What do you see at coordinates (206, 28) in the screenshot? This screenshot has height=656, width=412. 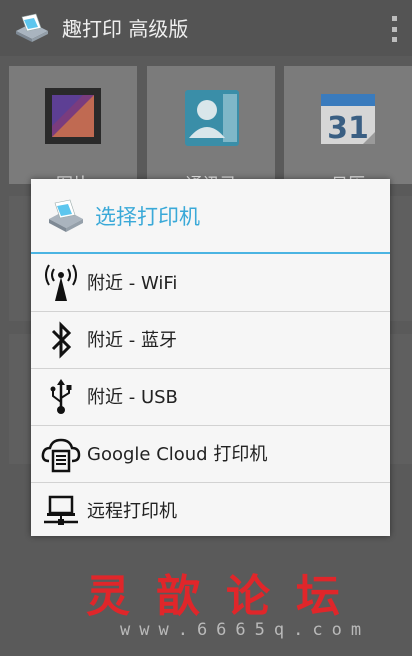 I see `action-bar: 趣打印 高级版` at bounding box center [206, 28].